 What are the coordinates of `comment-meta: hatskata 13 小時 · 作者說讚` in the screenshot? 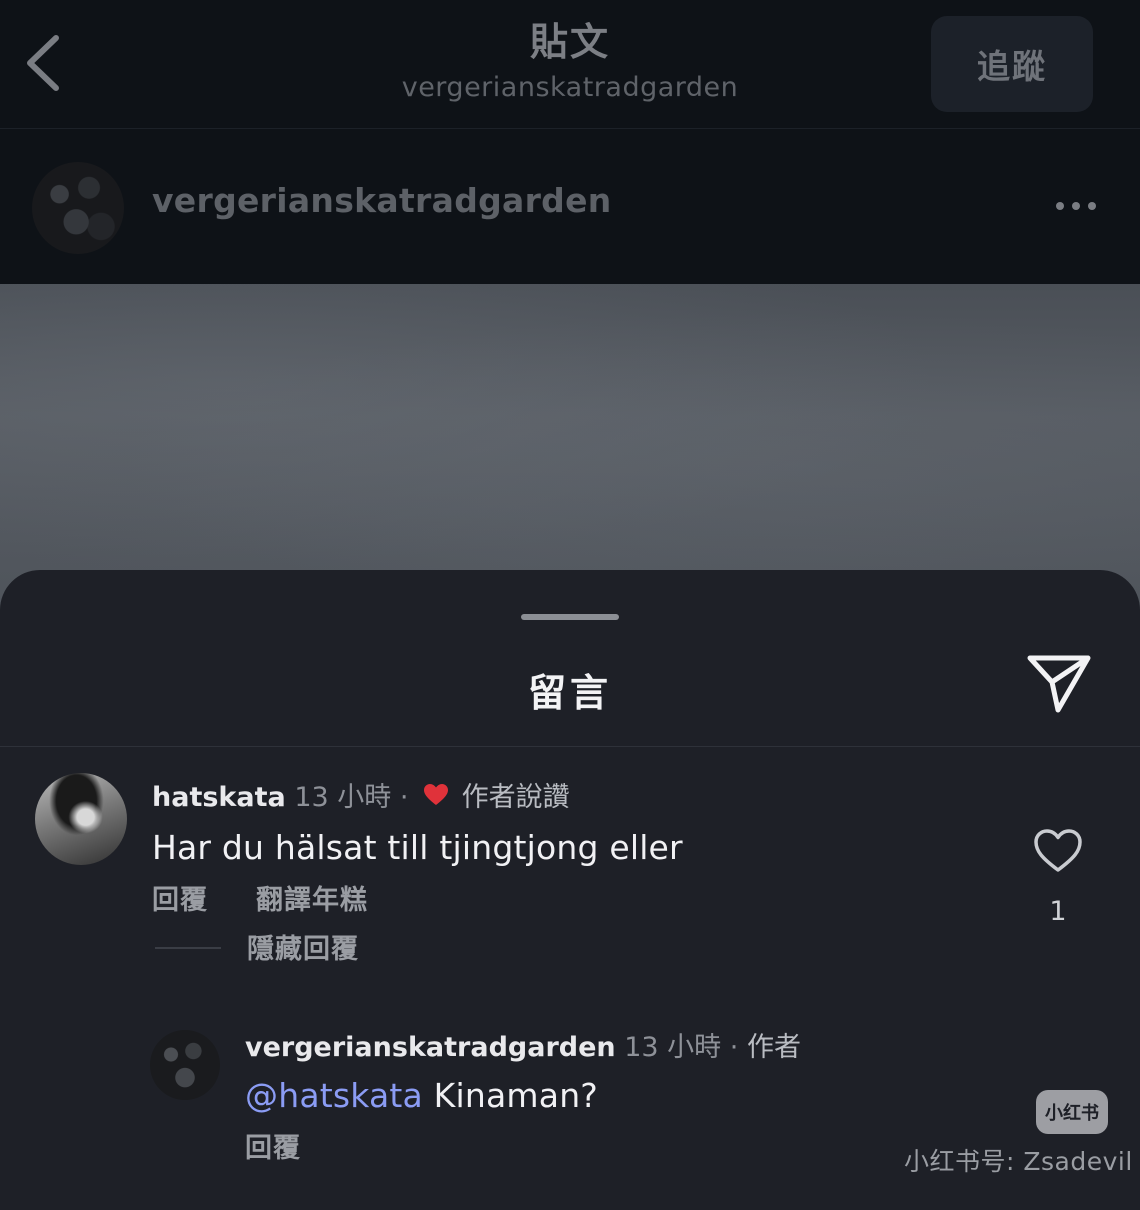 It's located at (361, 798).